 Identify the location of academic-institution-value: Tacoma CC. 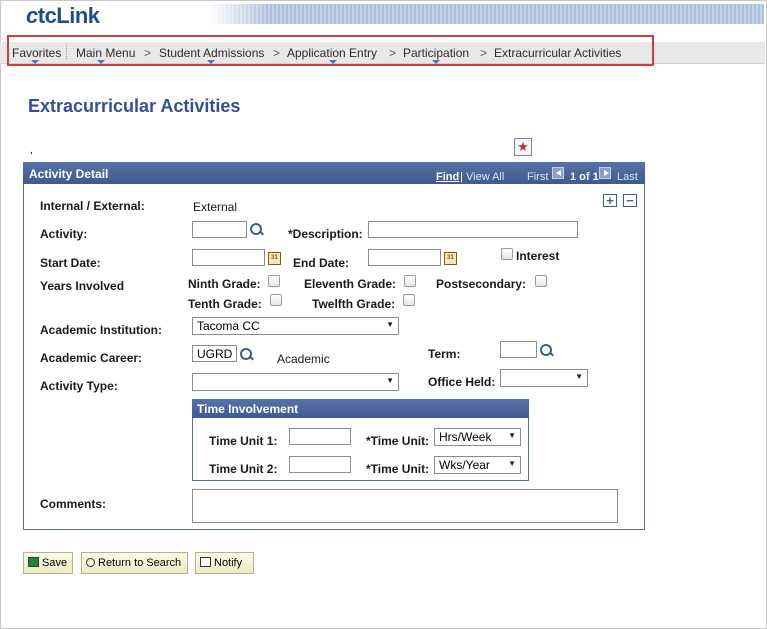
(228, 326).